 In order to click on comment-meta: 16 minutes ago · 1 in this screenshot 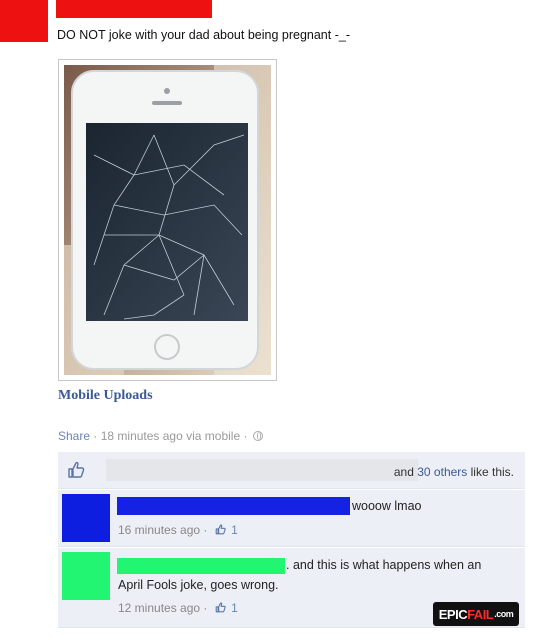, I will do `click(178, 530)`.